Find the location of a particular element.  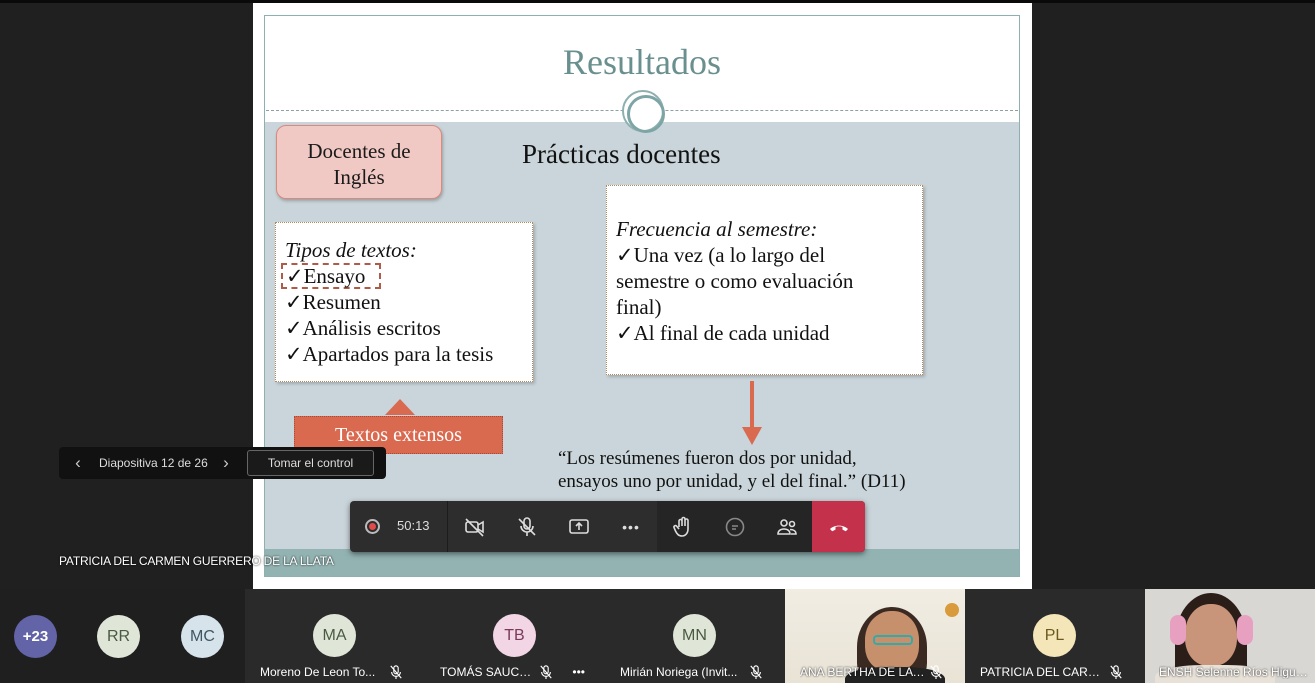

hang-up-icon is located at coordinates (838, 528).